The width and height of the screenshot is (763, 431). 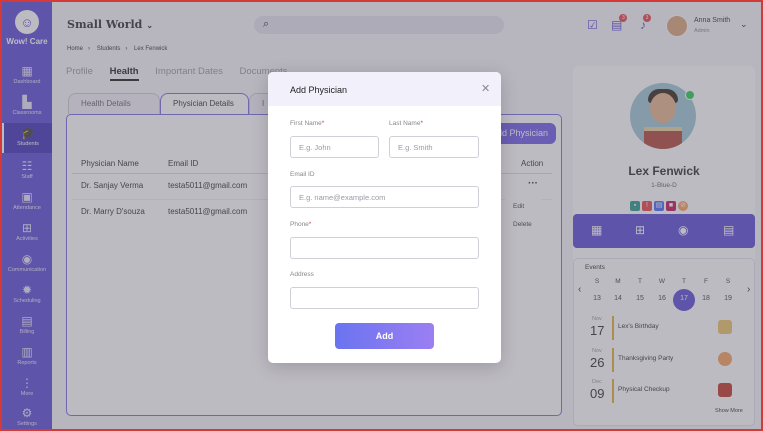 What do you see at coordinates (485, 88) in the screenshot?
I see `close-icon: ✕` at bounding box center [485, 88].